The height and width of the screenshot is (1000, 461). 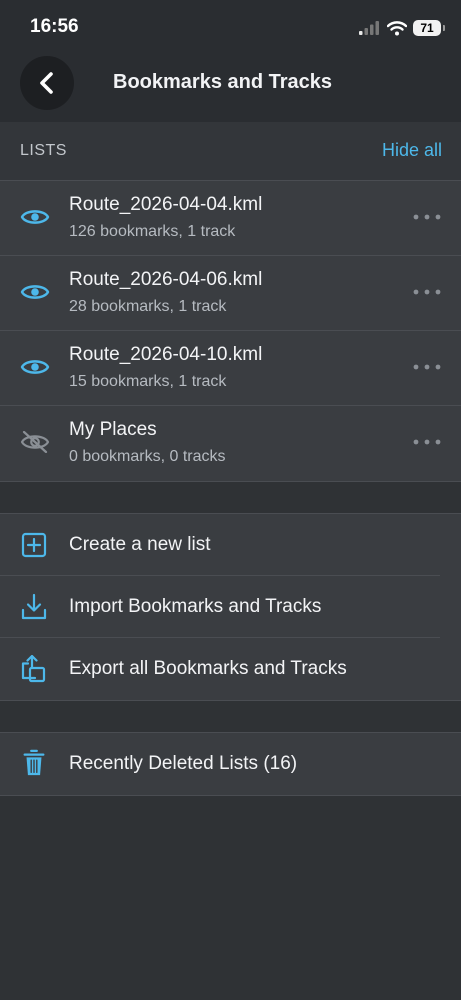 I want to click on status-icons: 71, so click(x=402, y=28).